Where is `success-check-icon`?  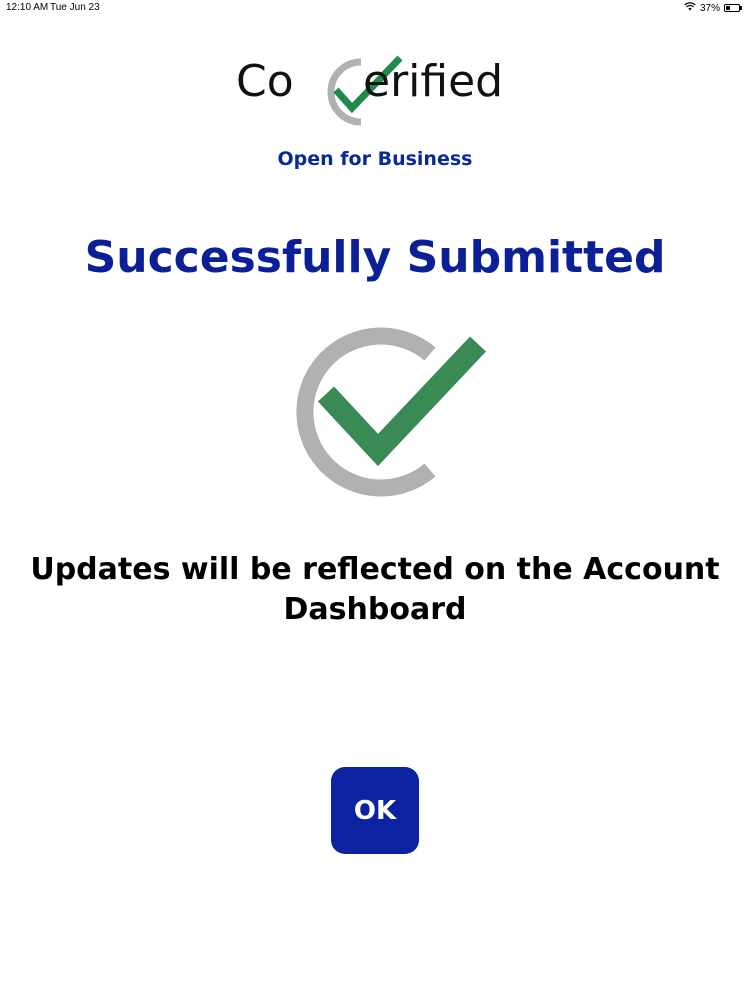 success-check-icon is located at coordinates (391, 412).